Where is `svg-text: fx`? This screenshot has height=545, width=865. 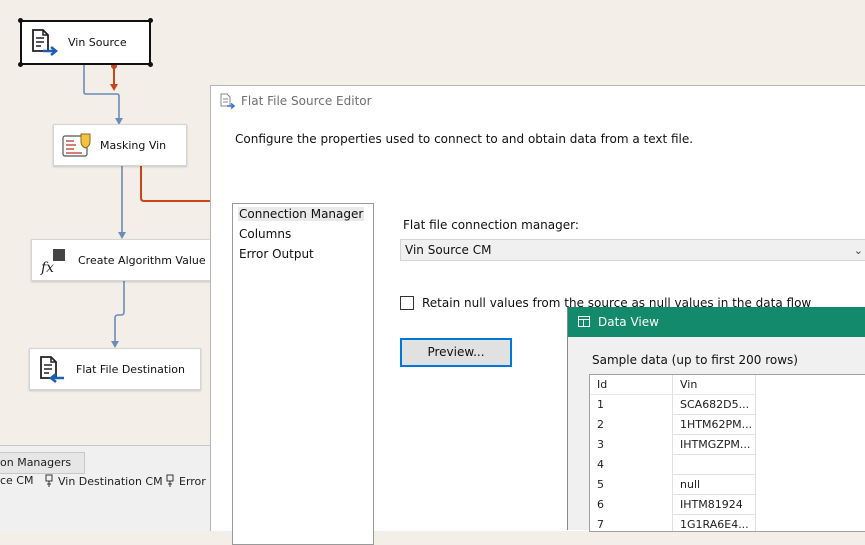
svg-text: fx is located at coordinates (47, 267).